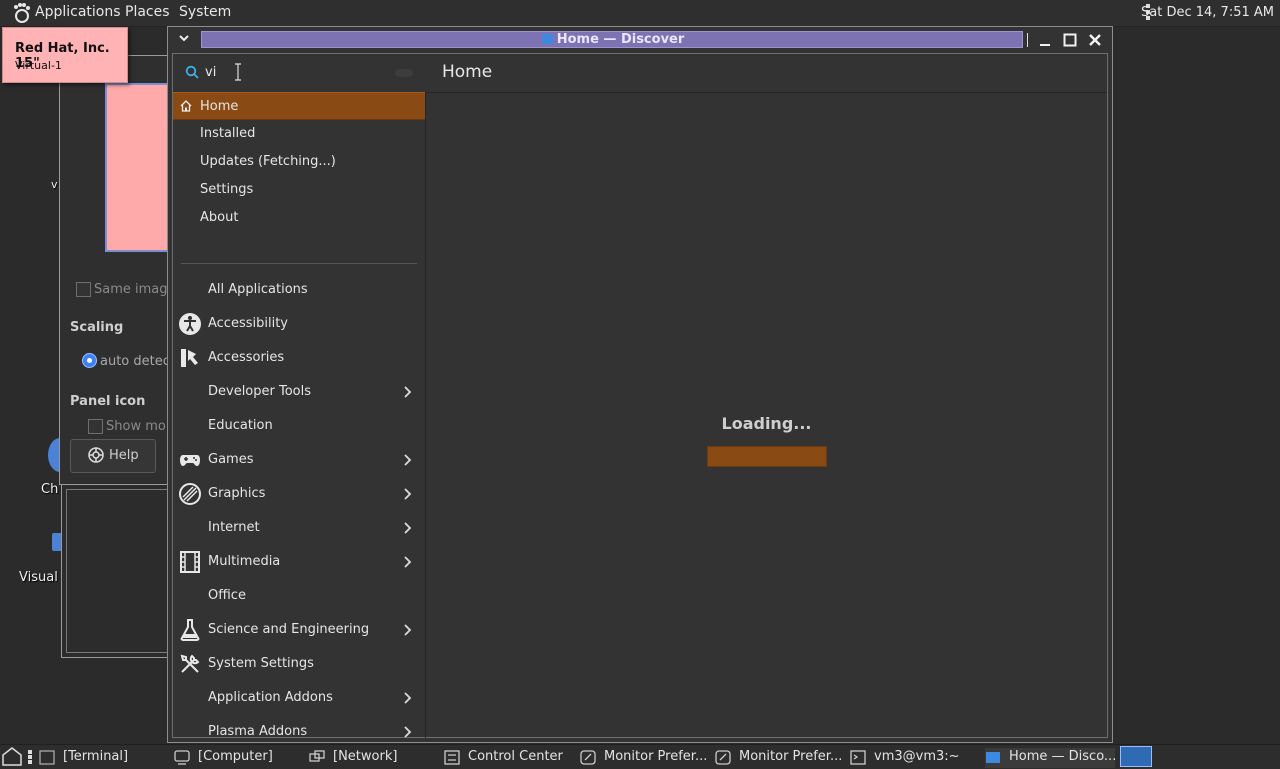  I want to click on category-developer-tools: Developer Tools, so click(299, 392).